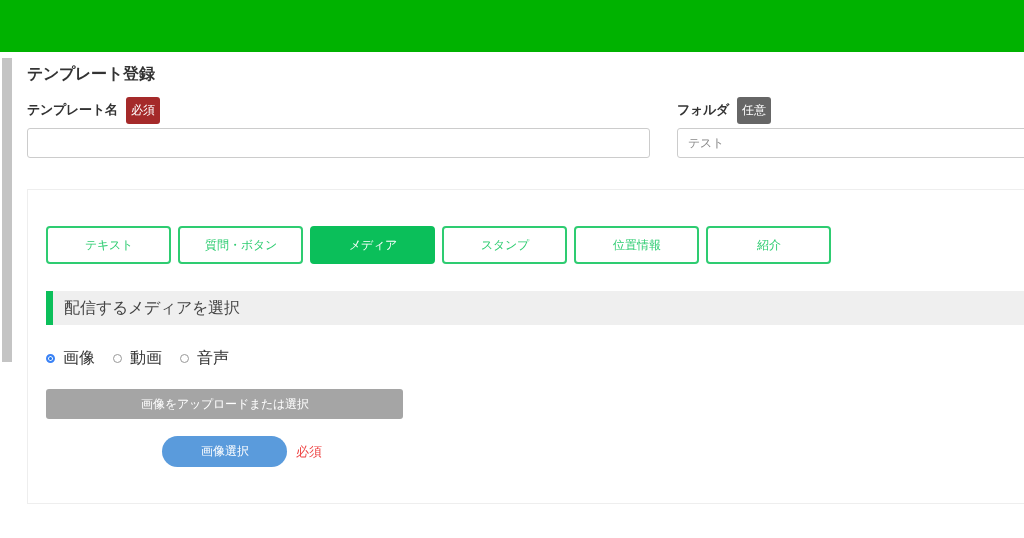 The width and height of the screenshot is (1024, 538). Describe the element at coordinates (72, 110) in the screenshot. I see `field-label: テンプレート名` at that location.